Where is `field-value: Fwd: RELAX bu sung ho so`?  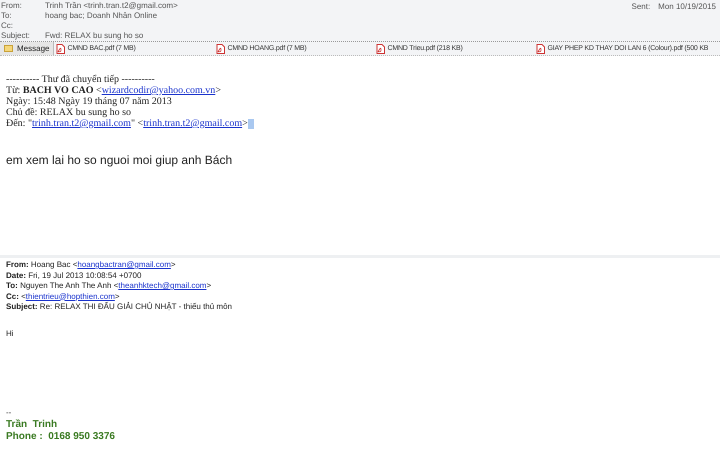 field-value: Fwd: RELAX bu sung ho so is located at coordinates (94, 36).